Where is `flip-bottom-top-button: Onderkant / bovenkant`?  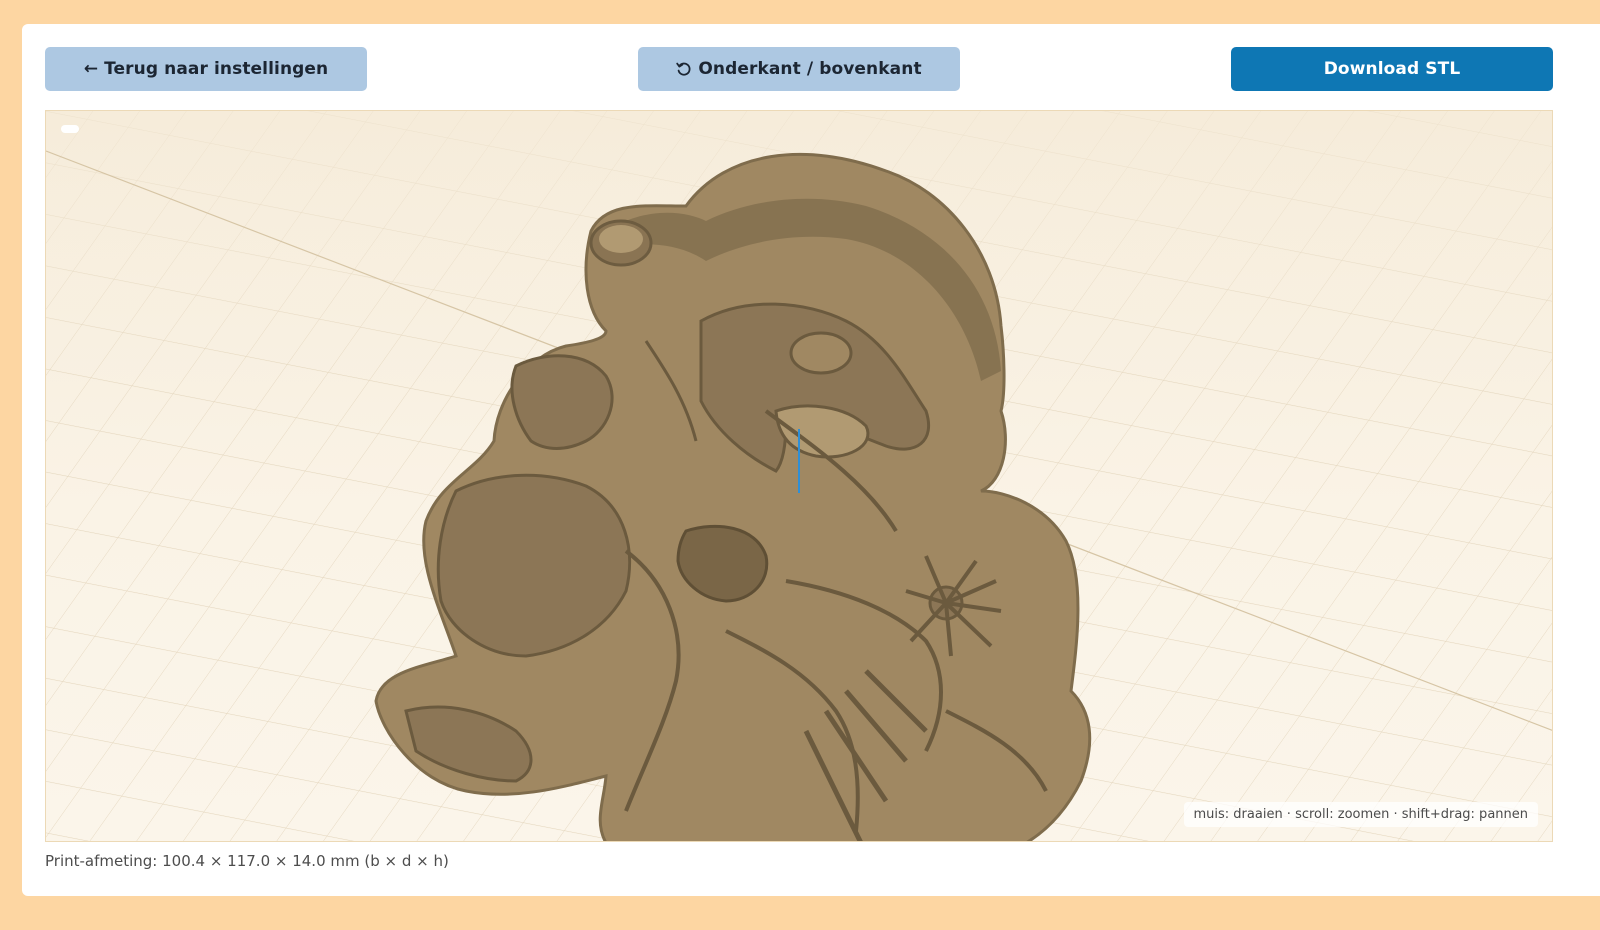 flip-bottom-top-button: Onderkant / bovenkant is located at coordinates (799, 69).